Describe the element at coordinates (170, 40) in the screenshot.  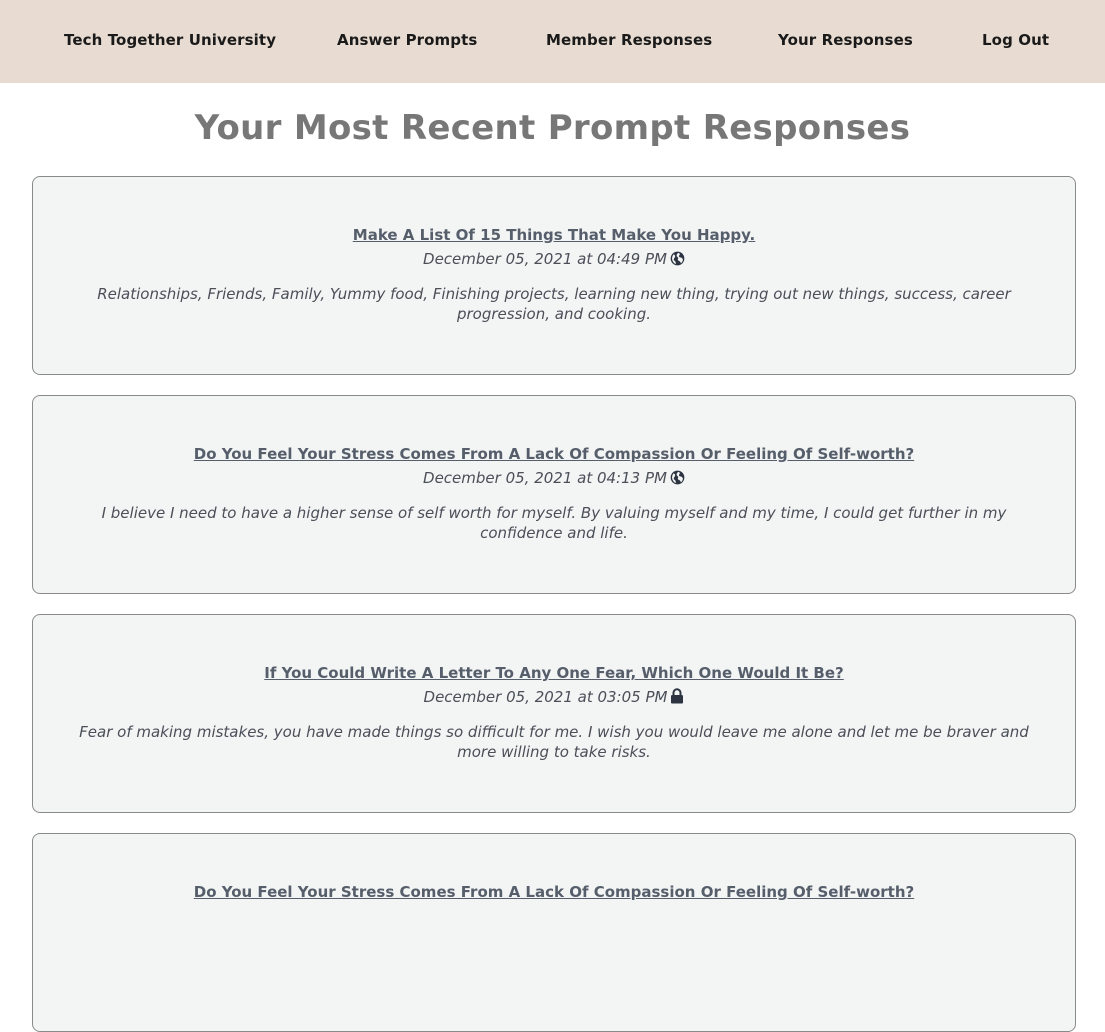
I see `nav-brand-link: Tech Together University` at that location.